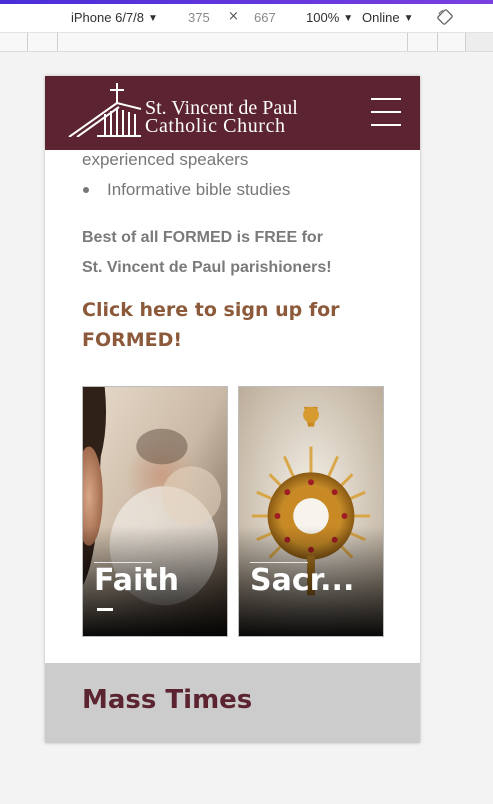  I want to click on media-query-bar, so click(246, 42).